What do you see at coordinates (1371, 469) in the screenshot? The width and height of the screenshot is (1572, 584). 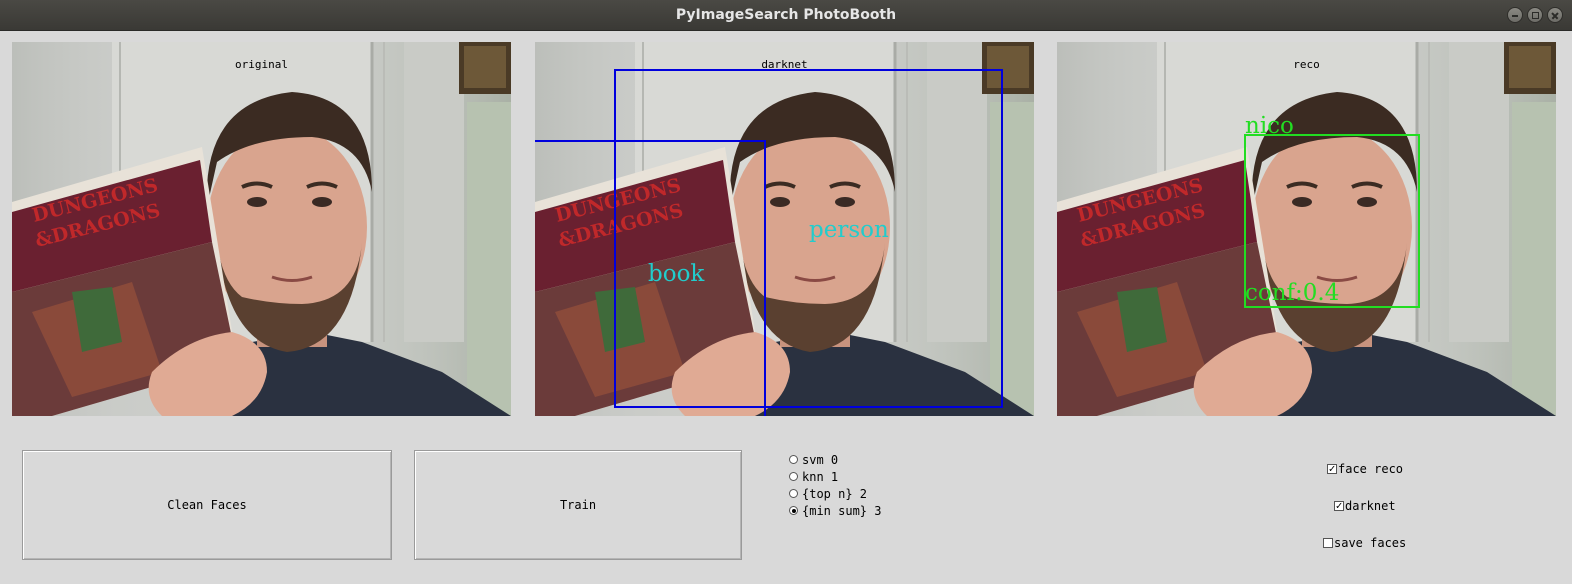 I see `face-reco-label: face reco` at bounding box center [1371, 469].